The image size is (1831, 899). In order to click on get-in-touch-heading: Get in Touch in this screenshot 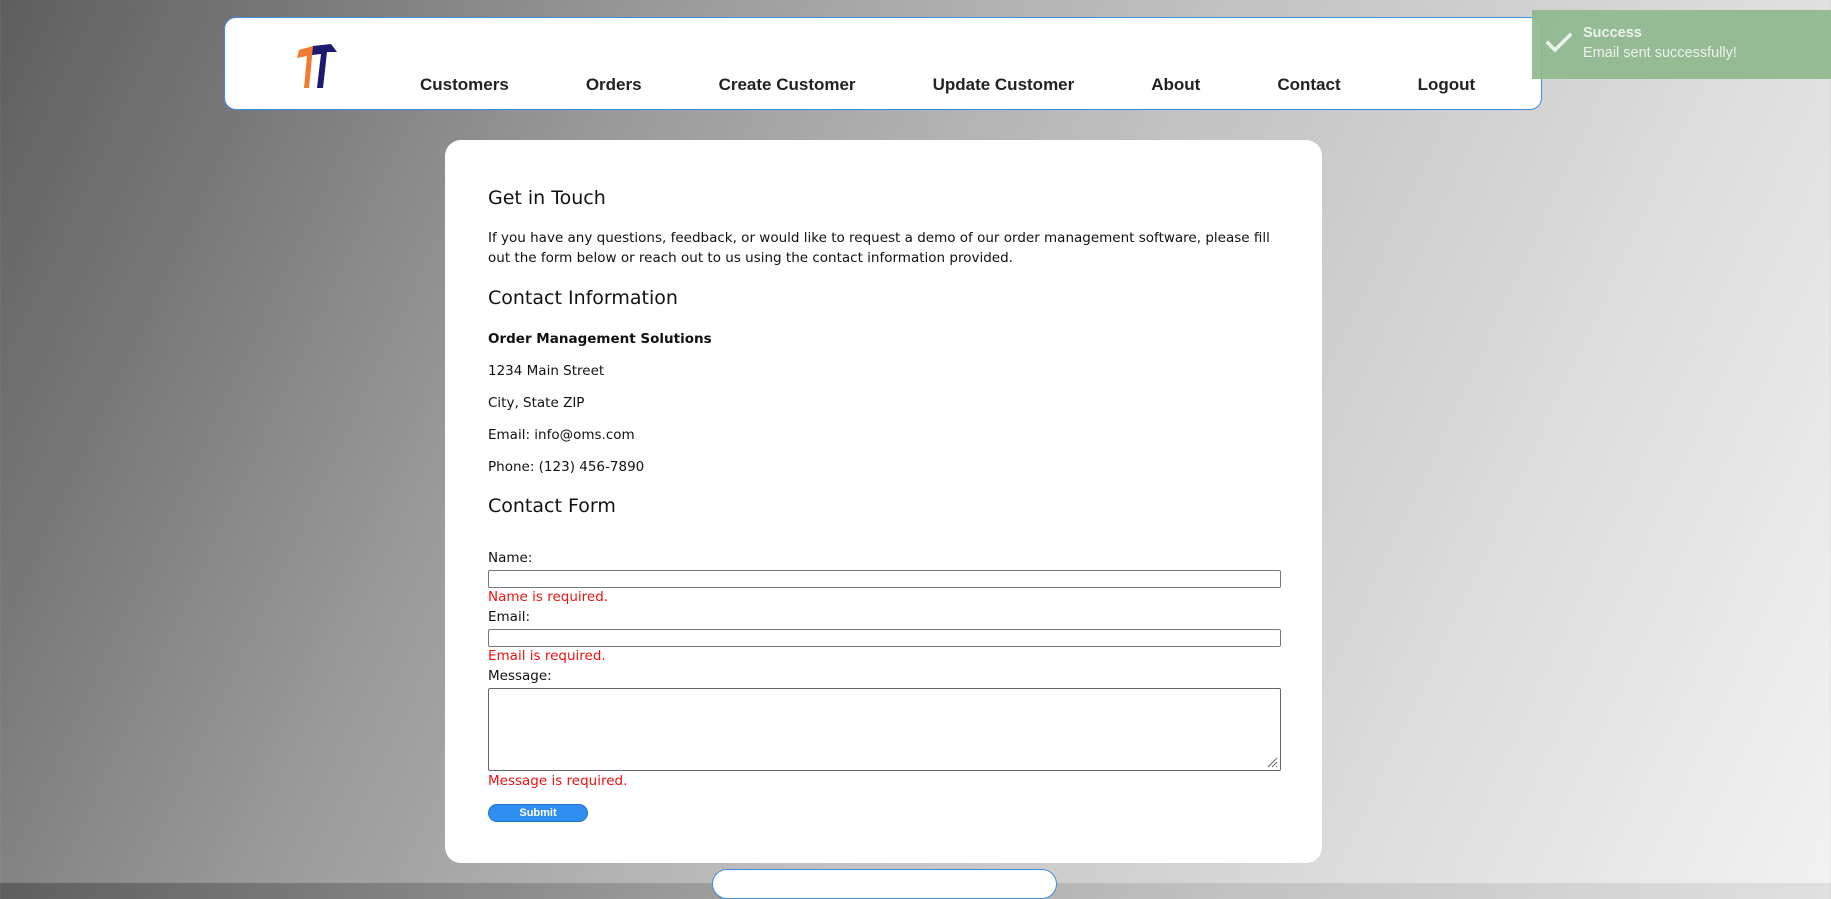, I will do `click(547, 198)`.